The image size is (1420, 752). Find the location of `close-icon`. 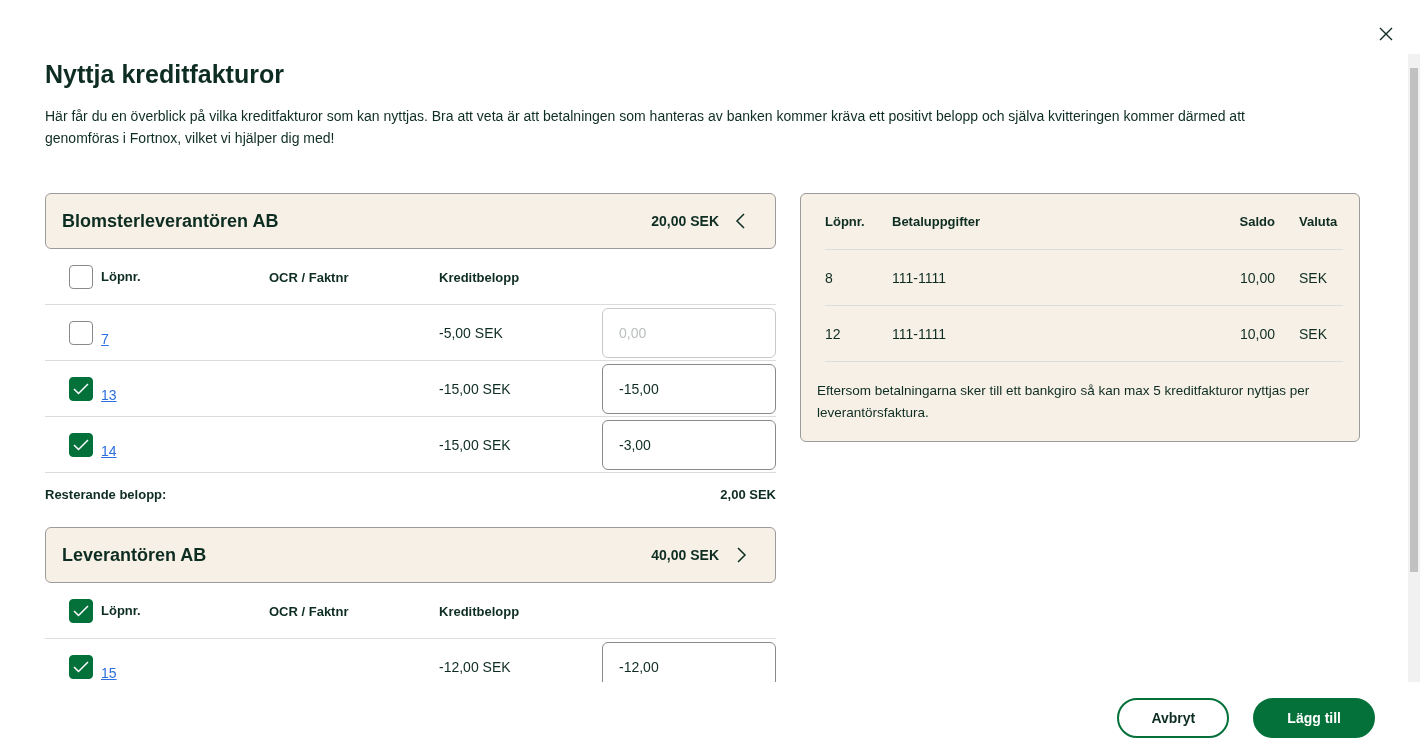

close-icon is located at coordinates (1386, 34).